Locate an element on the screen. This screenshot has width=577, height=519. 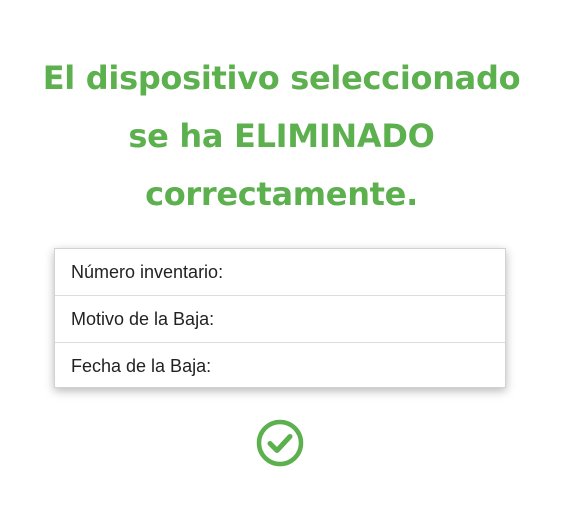
removal-date-label: Fecha de la Baja: is located at coordinates (141, 365).